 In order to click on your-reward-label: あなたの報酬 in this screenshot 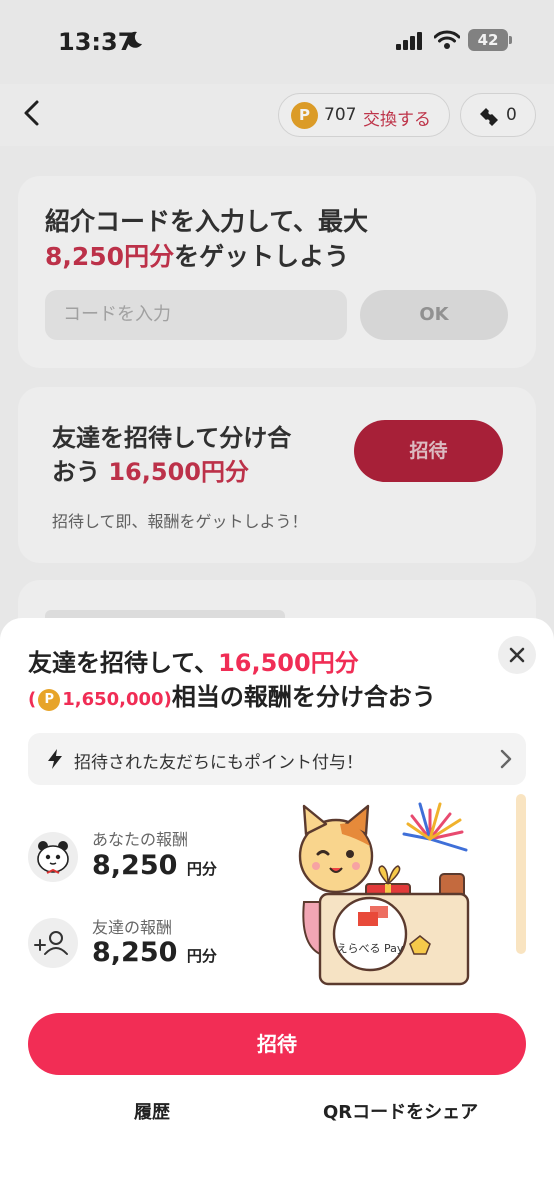, I will do `click(140, 839)`.